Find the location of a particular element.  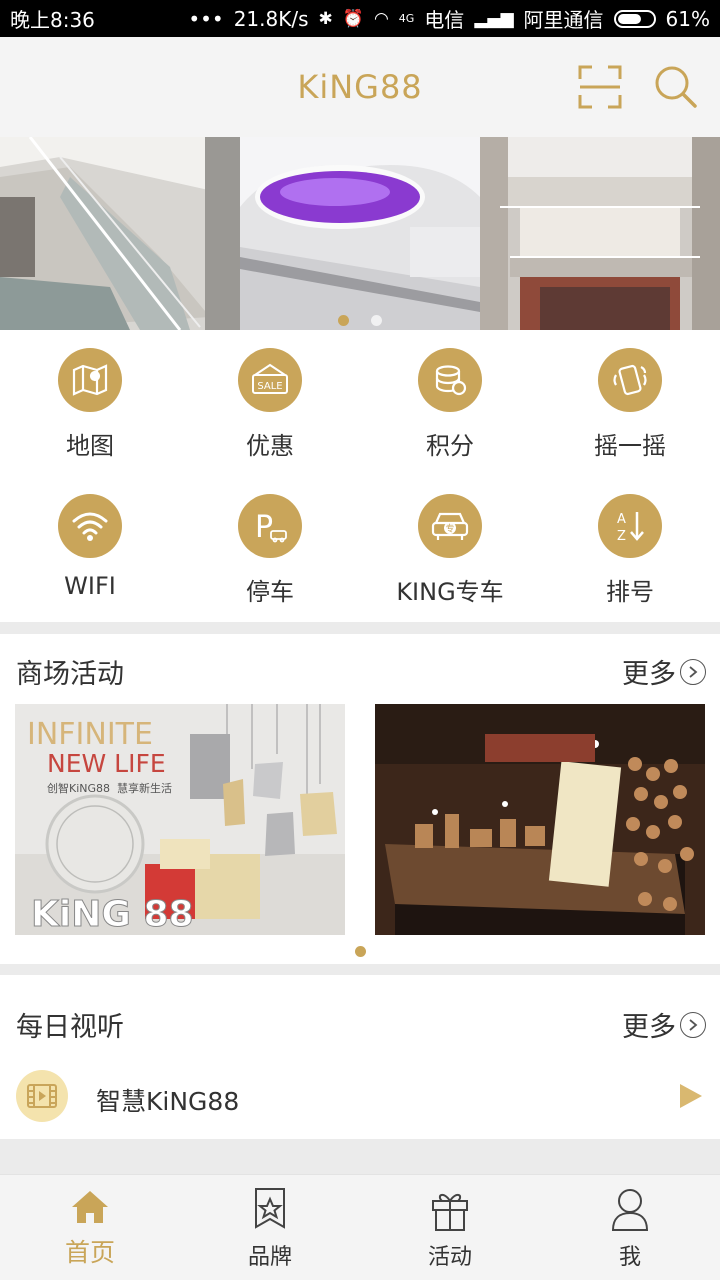

tab-events-label: 活动 is located at coordinates (449, 1257).